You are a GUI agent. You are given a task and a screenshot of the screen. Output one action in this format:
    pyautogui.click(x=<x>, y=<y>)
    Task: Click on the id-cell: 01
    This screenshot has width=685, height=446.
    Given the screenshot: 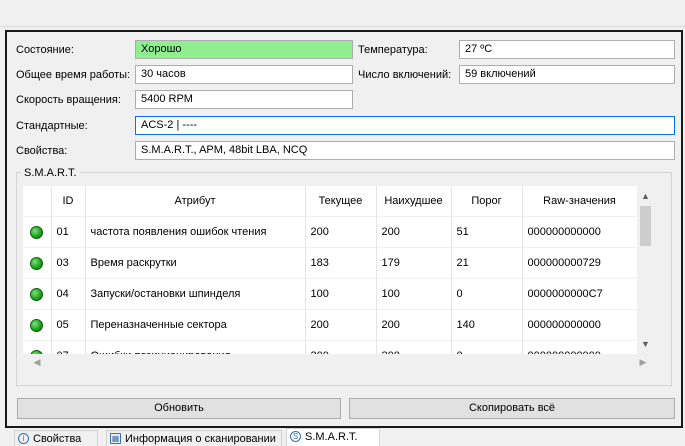 What is the action you would take?
    pyautogui.click(x=68, y=232)
    